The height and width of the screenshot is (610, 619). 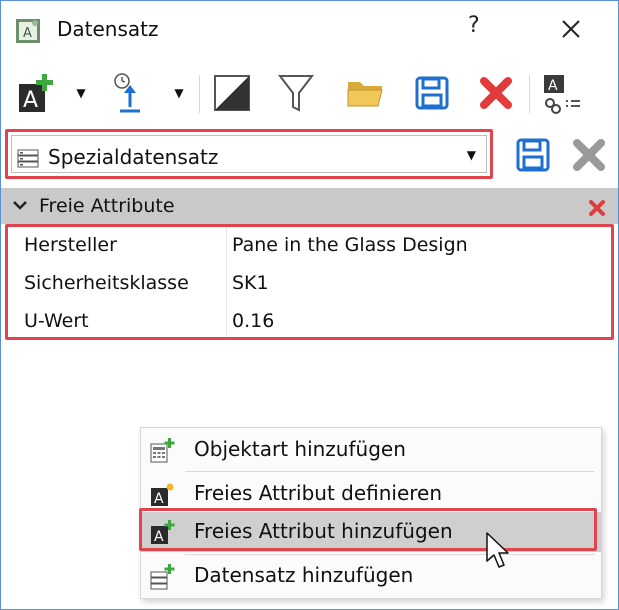 I want to click on object-type-add-icon, so click(x=162, y=450).